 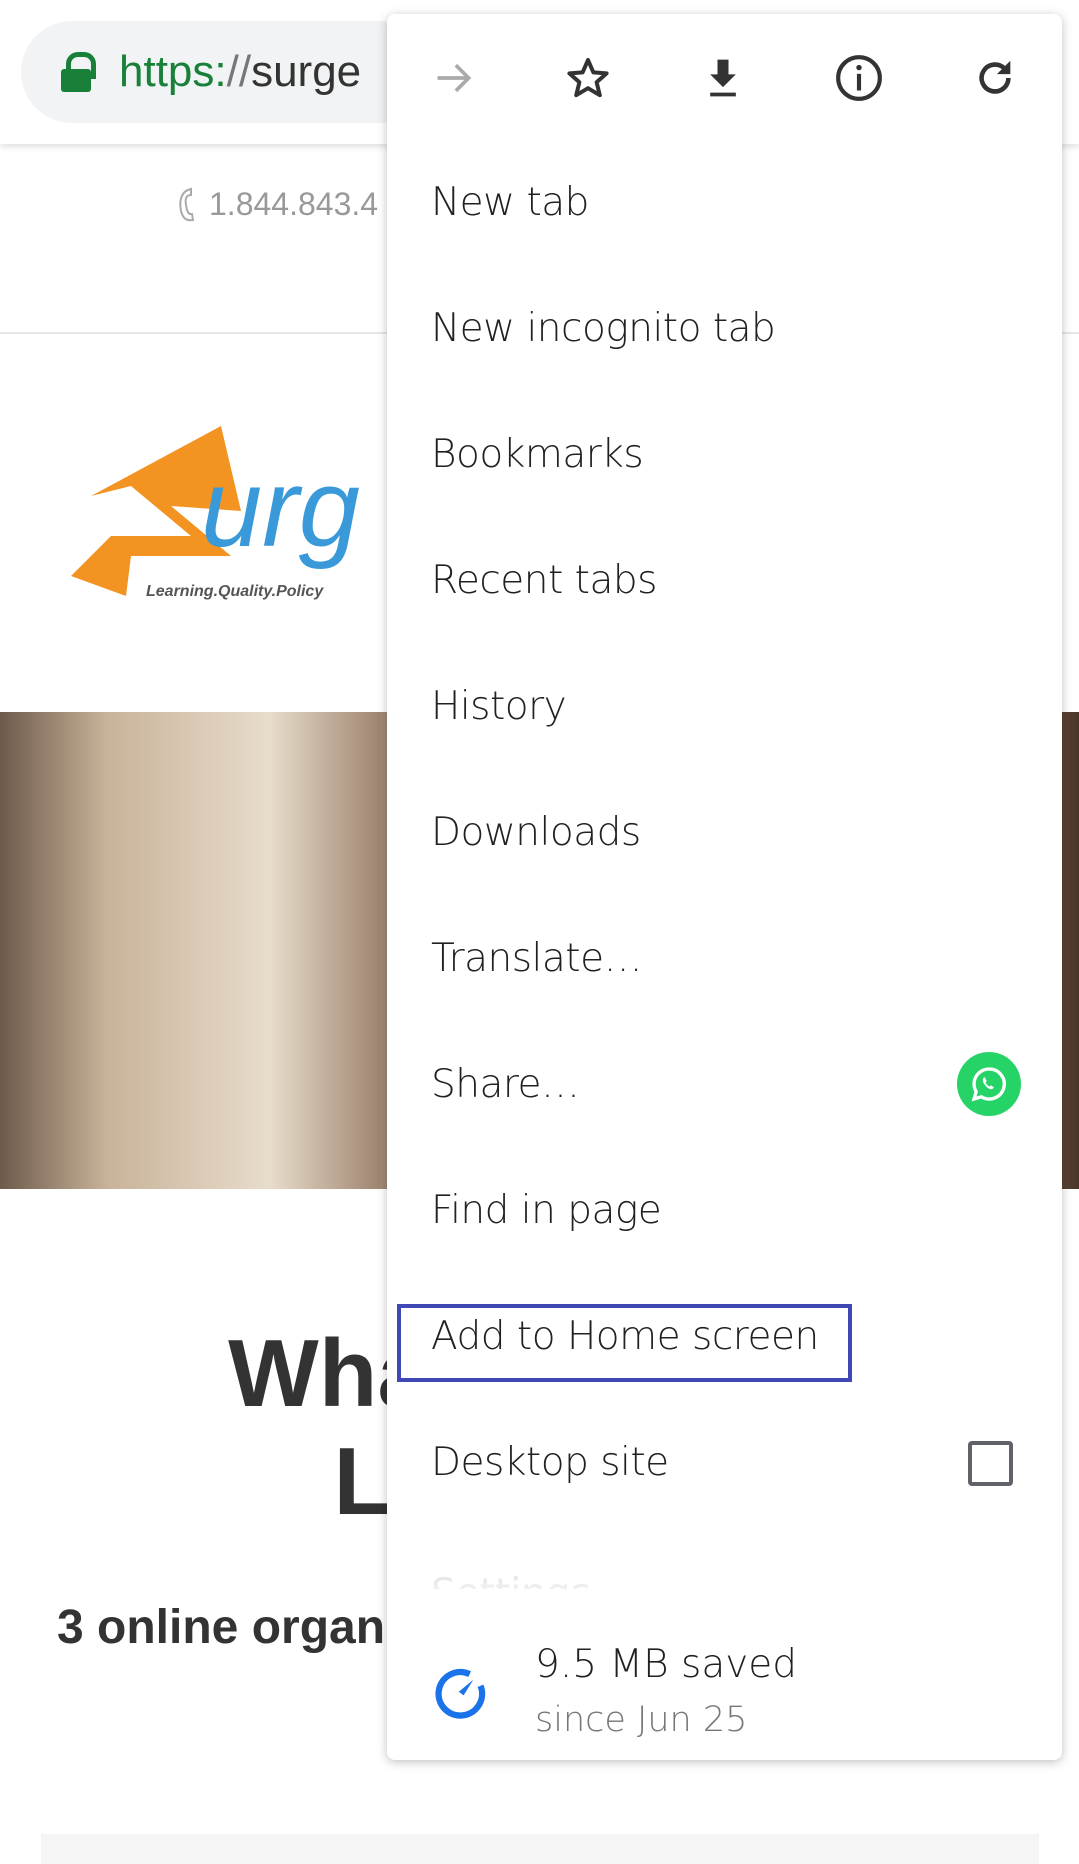 I want to click on menu-item-desktop-site: Desktop site, so click(x=550, y=1463).